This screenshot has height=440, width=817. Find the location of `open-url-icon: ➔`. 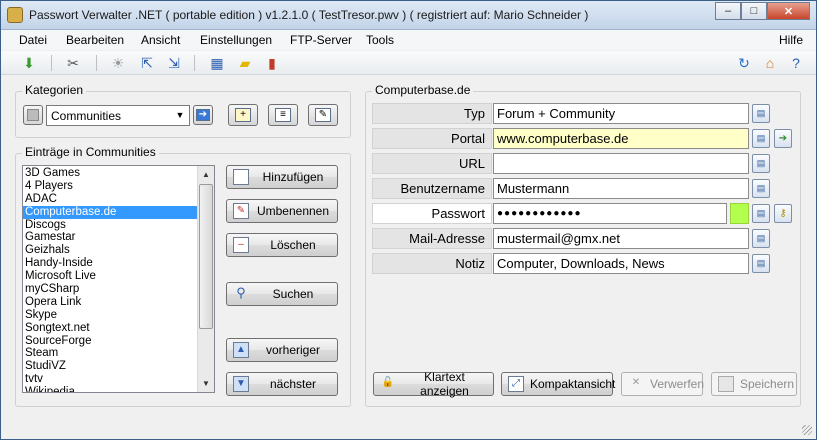

open-url-icon: ➔ is located at coordinates (783, 138).